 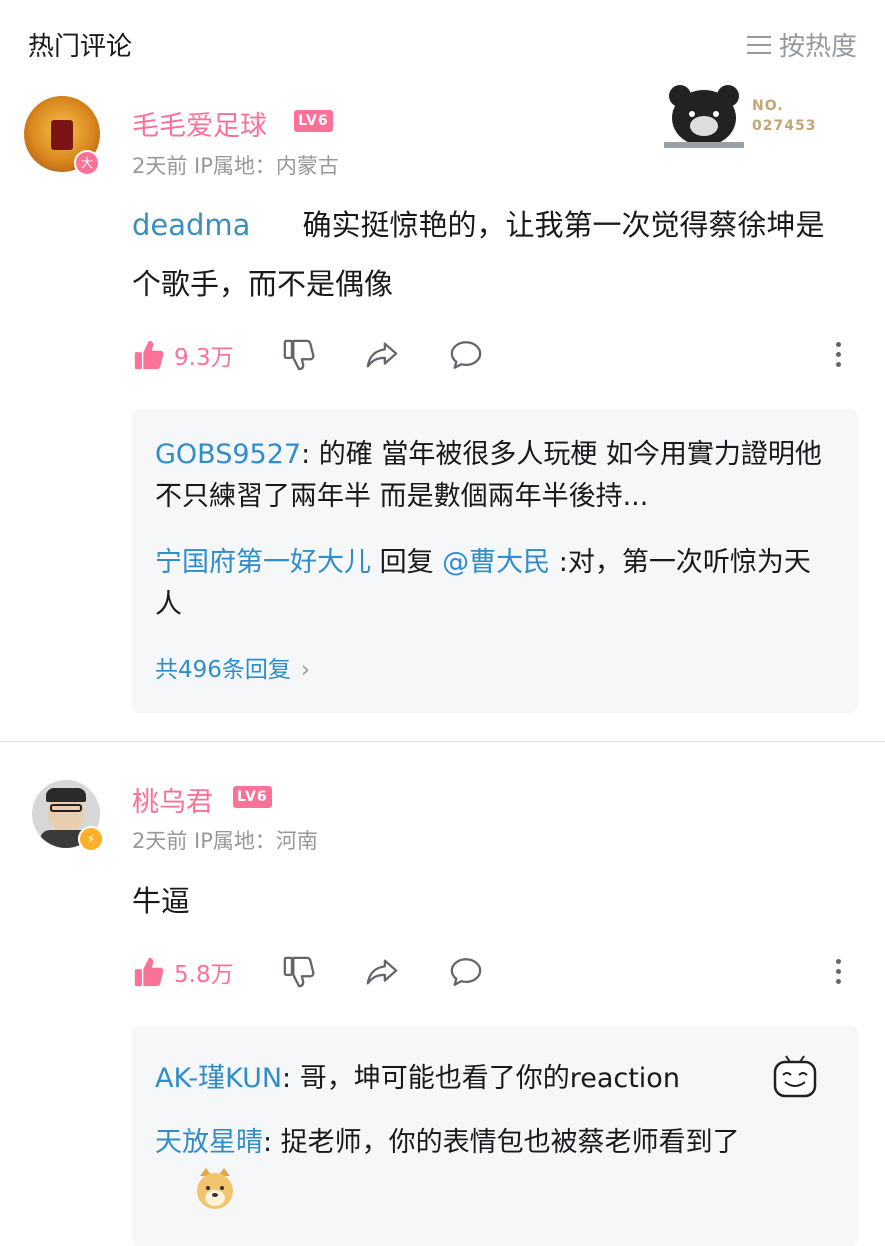 I want to click on more-replies-label: 共496条回复, so click(x=223, y=670).